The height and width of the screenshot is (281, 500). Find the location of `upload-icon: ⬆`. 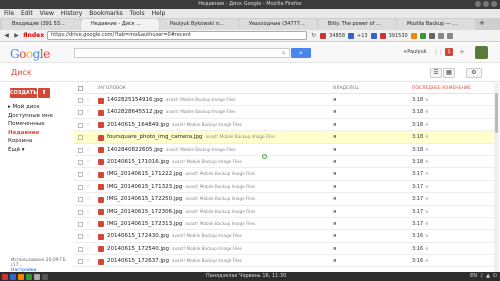

upload-icon: ⬆ is located at coordinates (44, 93).